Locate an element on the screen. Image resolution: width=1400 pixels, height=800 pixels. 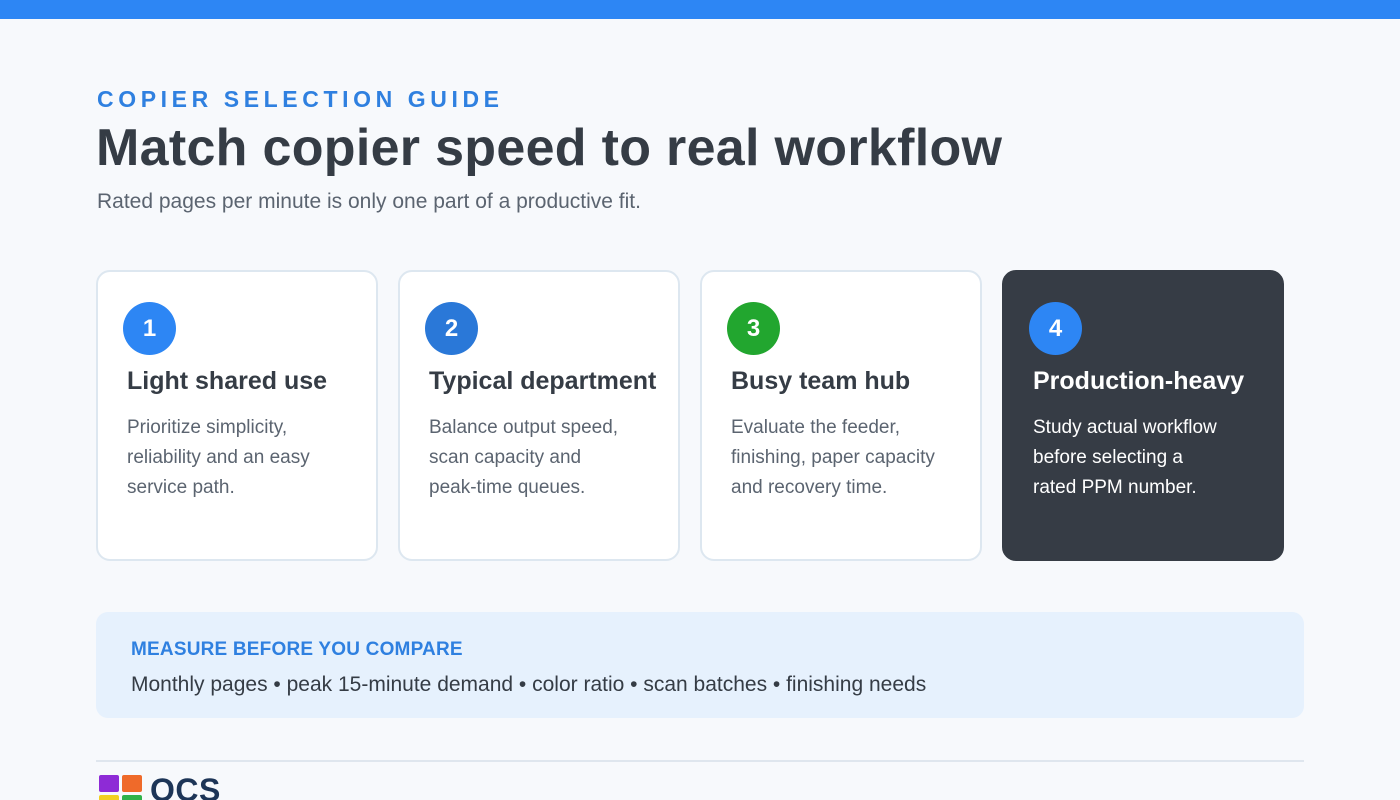
card-description-line: before selecting a is located at coordinates (1108, 457).